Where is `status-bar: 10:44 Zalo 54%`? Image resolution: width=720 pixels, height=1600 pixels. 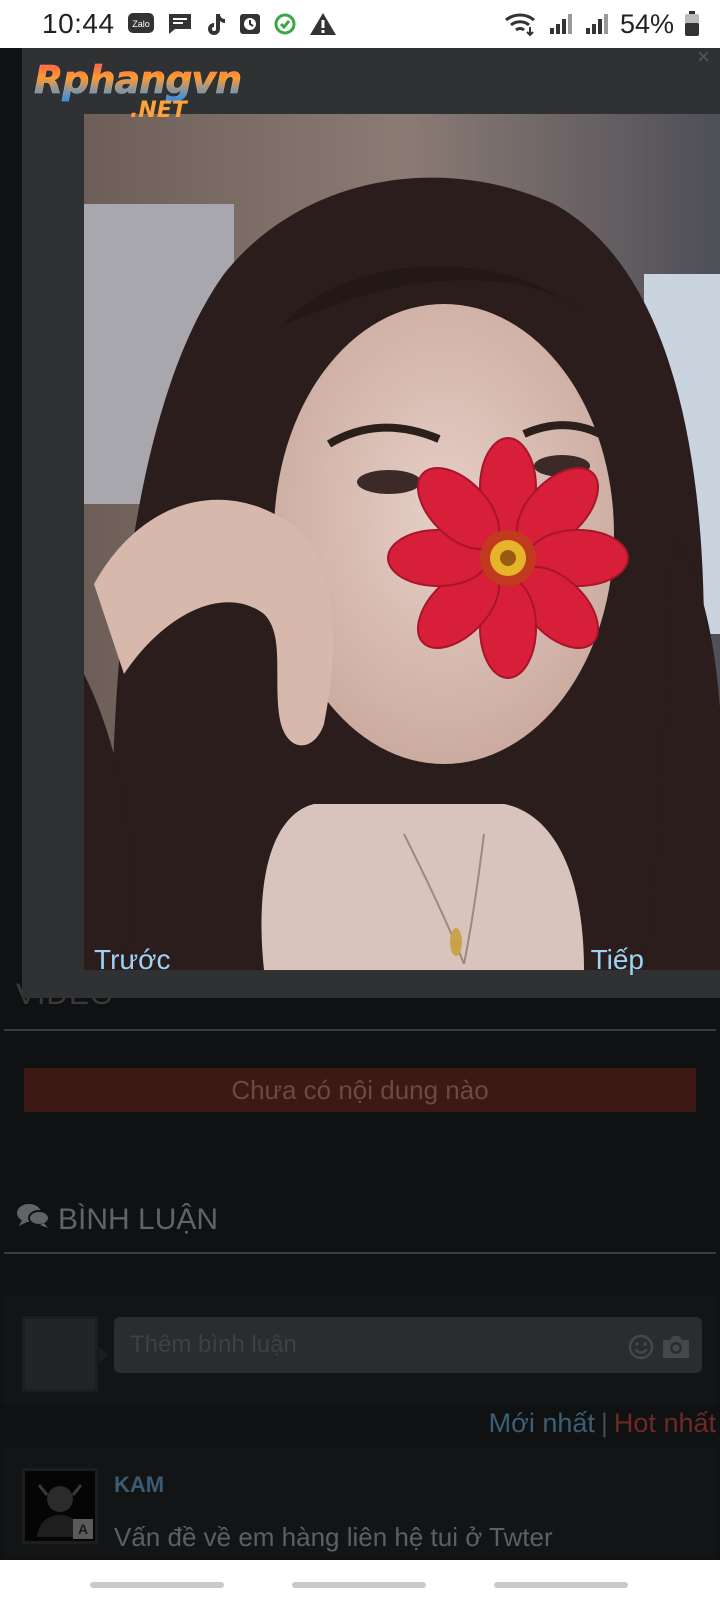
status-bar: 10:44 Zalo 54% is located at coordinates (360, 24).